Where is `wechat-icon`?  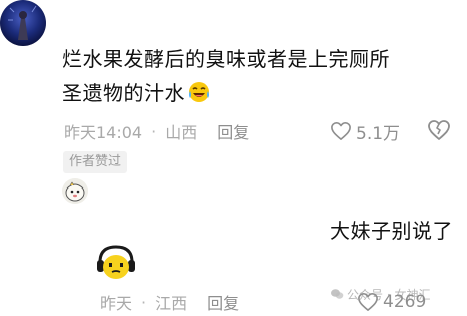
wechat-icon is located at coordinates (337, 294).